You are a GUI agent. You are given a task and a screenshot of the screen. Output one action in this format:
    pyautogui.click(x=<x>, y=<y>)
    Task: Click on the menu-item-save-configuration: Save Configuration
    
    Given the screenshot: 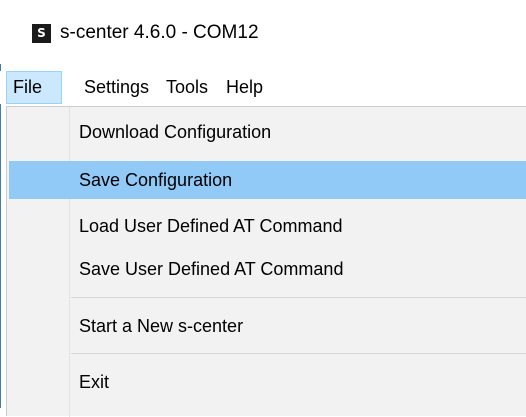 What is the action you would take?
    pyautogui.click(x=267, y=180)
    